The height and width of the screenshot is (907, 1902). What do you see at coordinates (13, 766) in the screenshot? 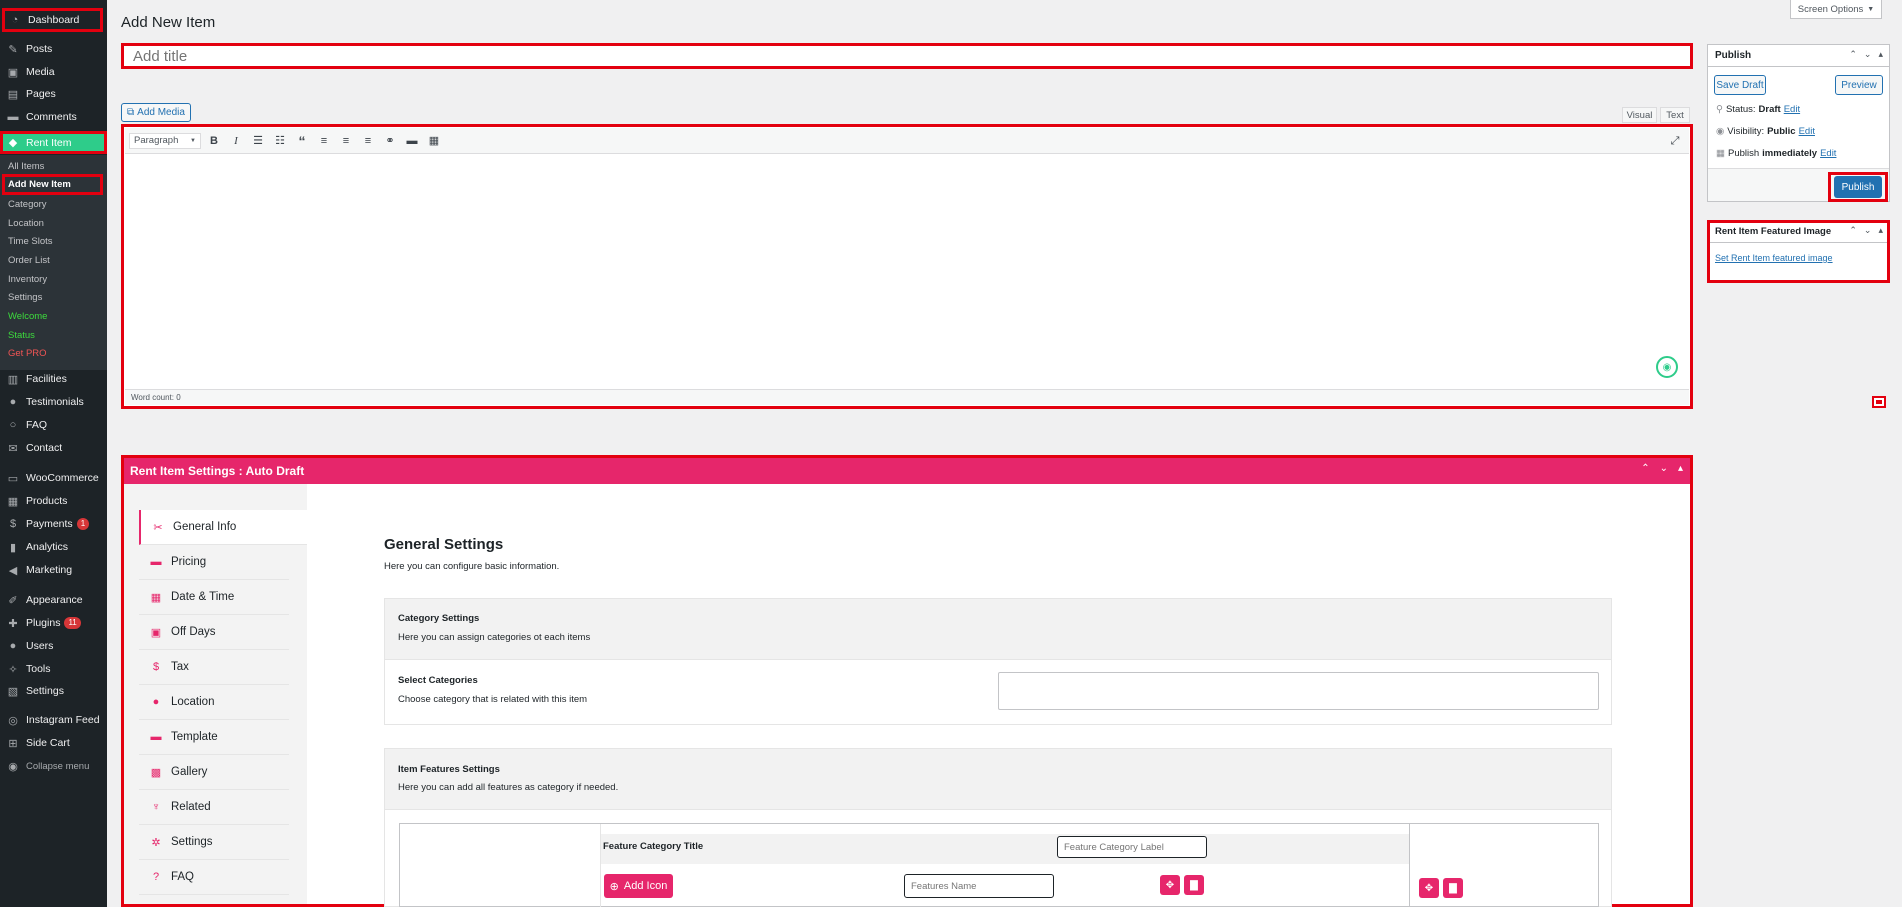
I see `collapse-icon: ◉` at bounding box center [13, 766].